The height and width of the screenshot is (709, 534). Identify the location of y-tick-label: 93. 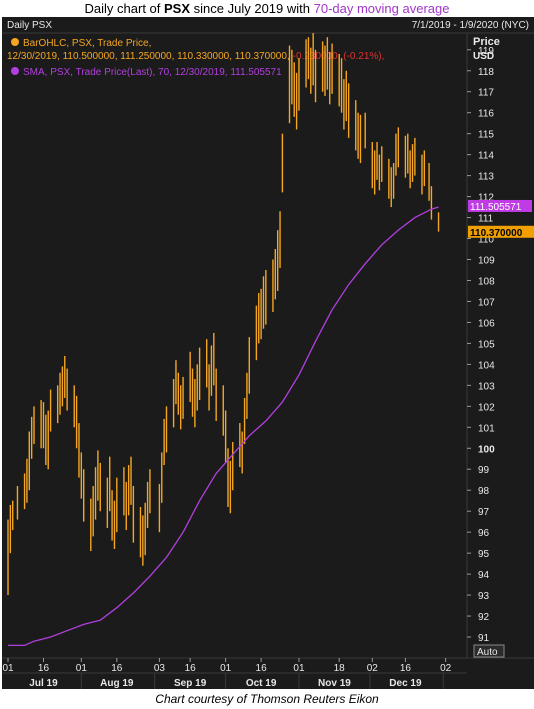
(484, 596).